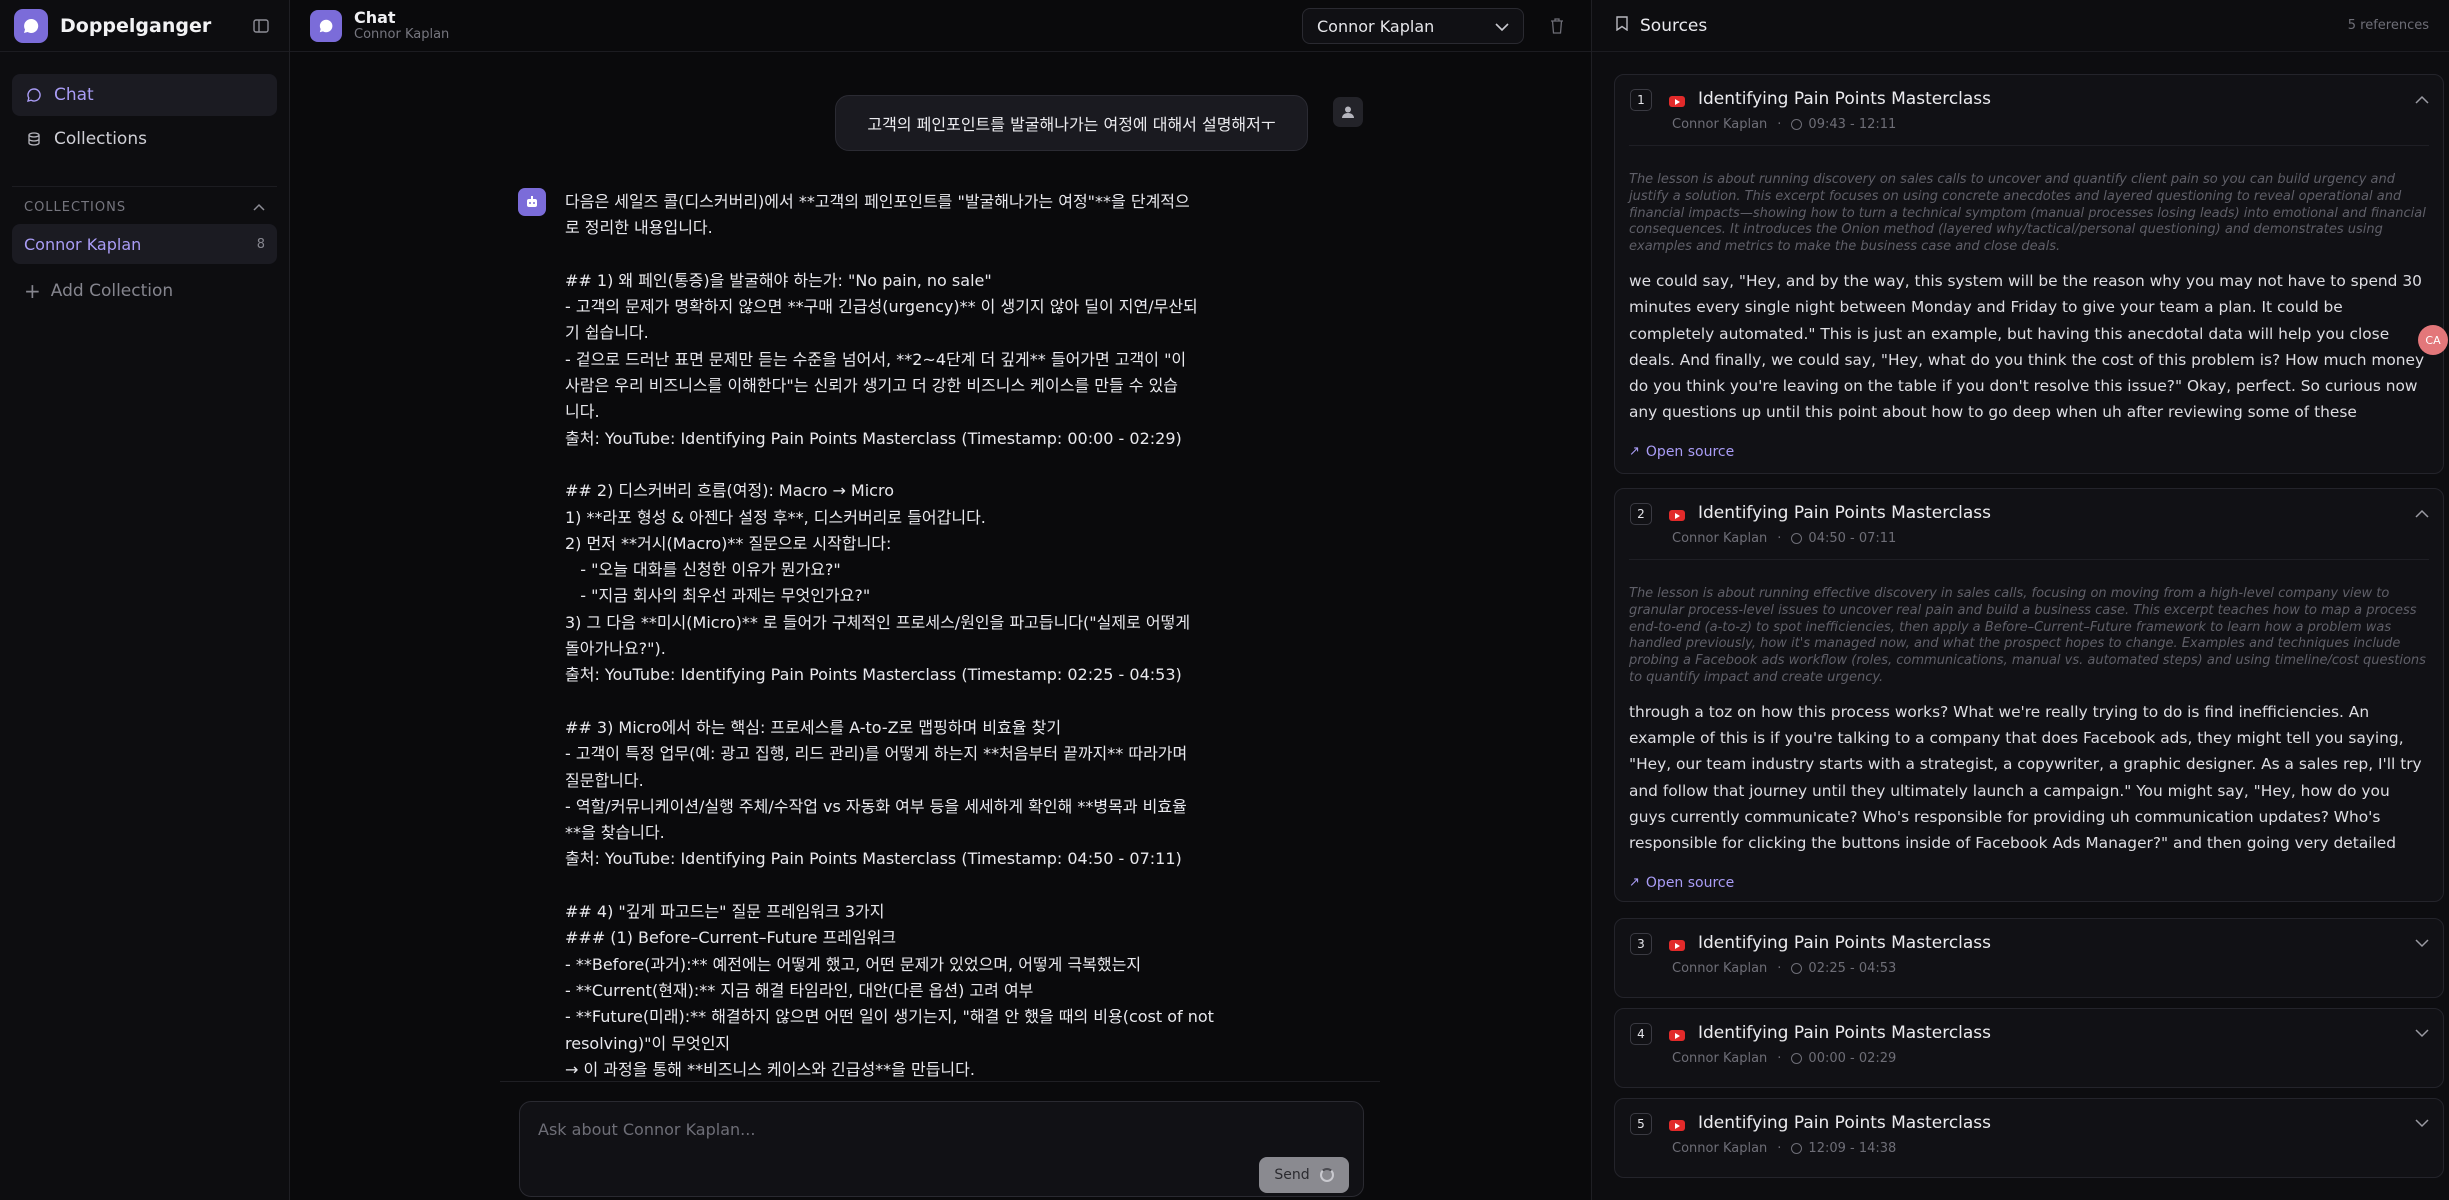 The height and width of the screenshot is (1200, 2449). I want to click on plus-icon: +, so click(32, 291).